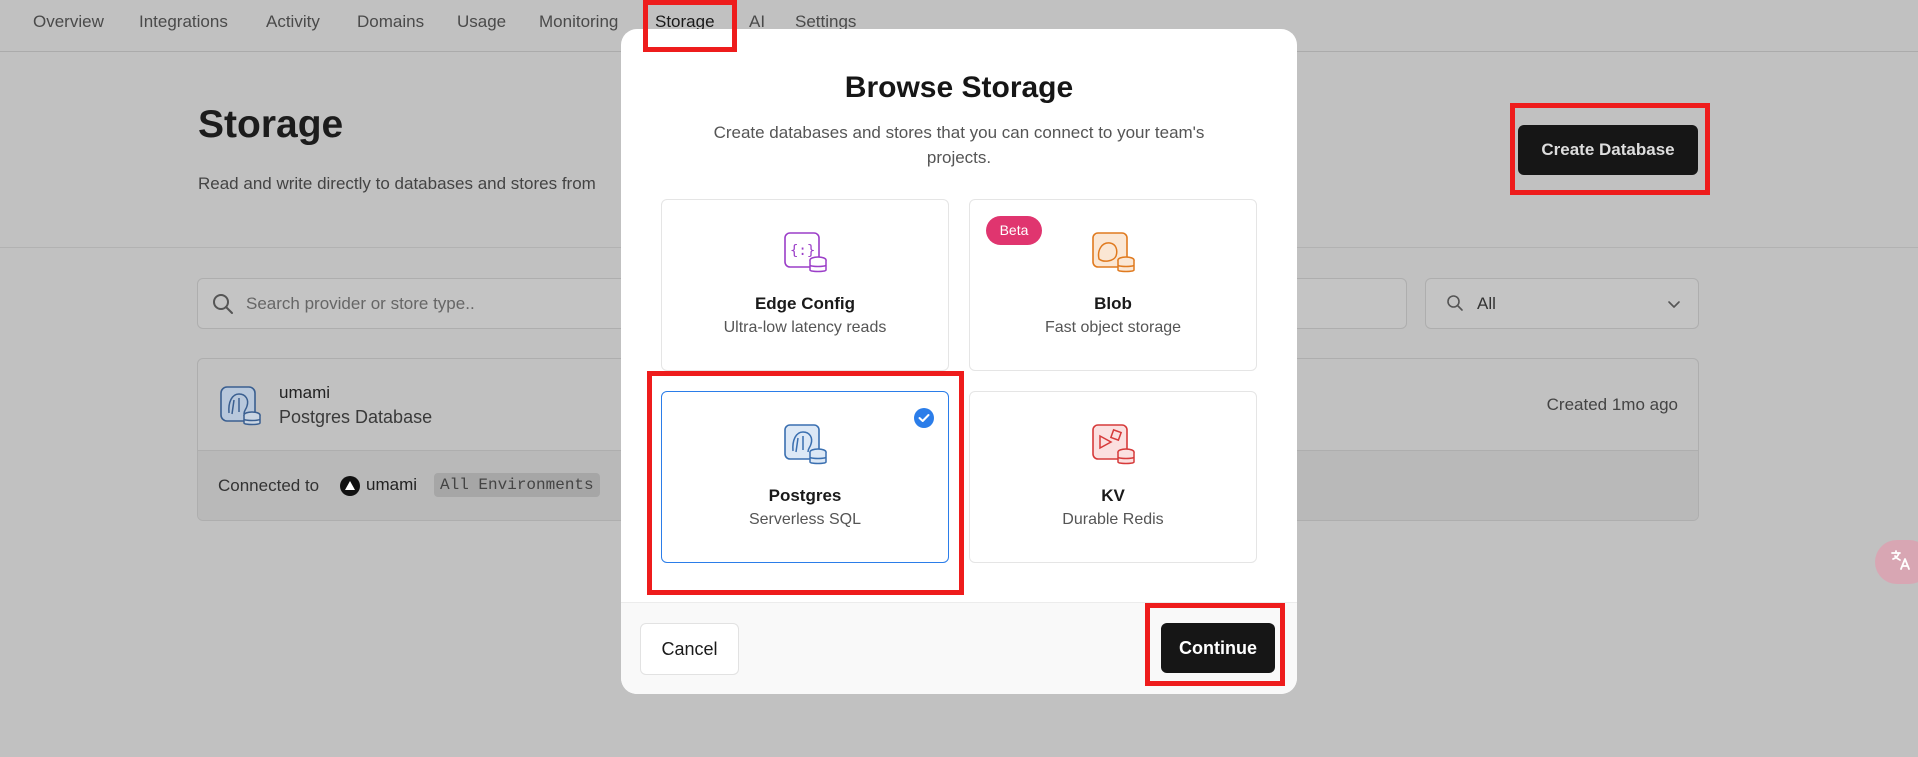 The image size is (1918, 757). What do you see at coordinates (356, 417) in the screenshot?
I see `store-type: Postgres Database` at bounding box center [356, 417].